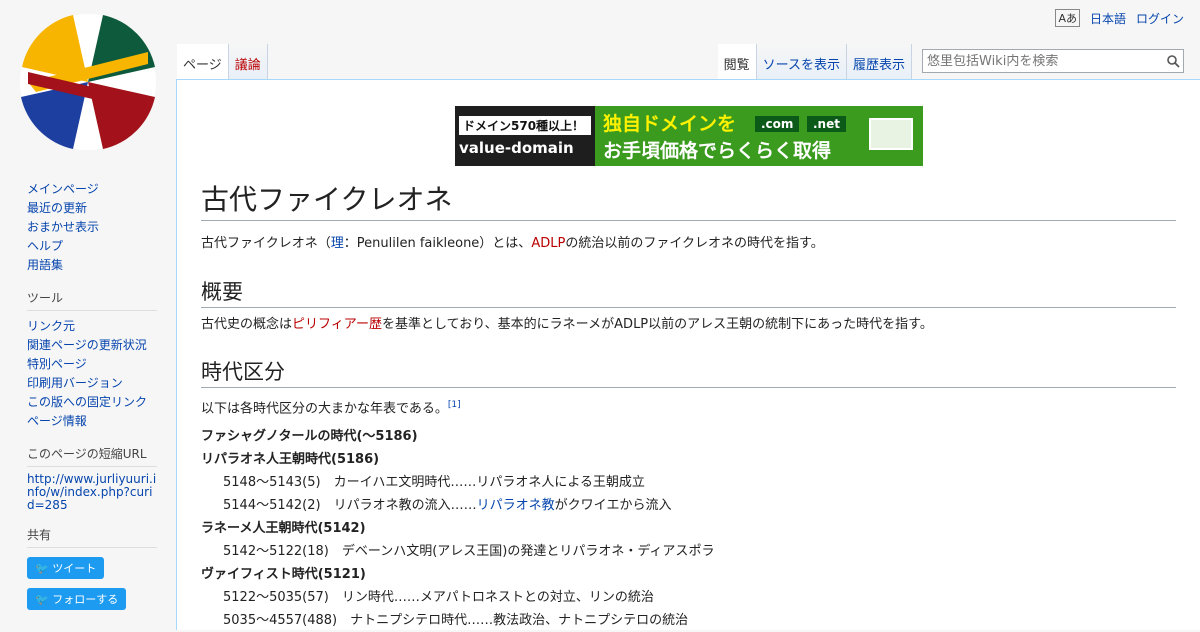  Describe the element at coordinates (737, 61) in the screenshot. I see `tab-read: 閲覧` at that location.